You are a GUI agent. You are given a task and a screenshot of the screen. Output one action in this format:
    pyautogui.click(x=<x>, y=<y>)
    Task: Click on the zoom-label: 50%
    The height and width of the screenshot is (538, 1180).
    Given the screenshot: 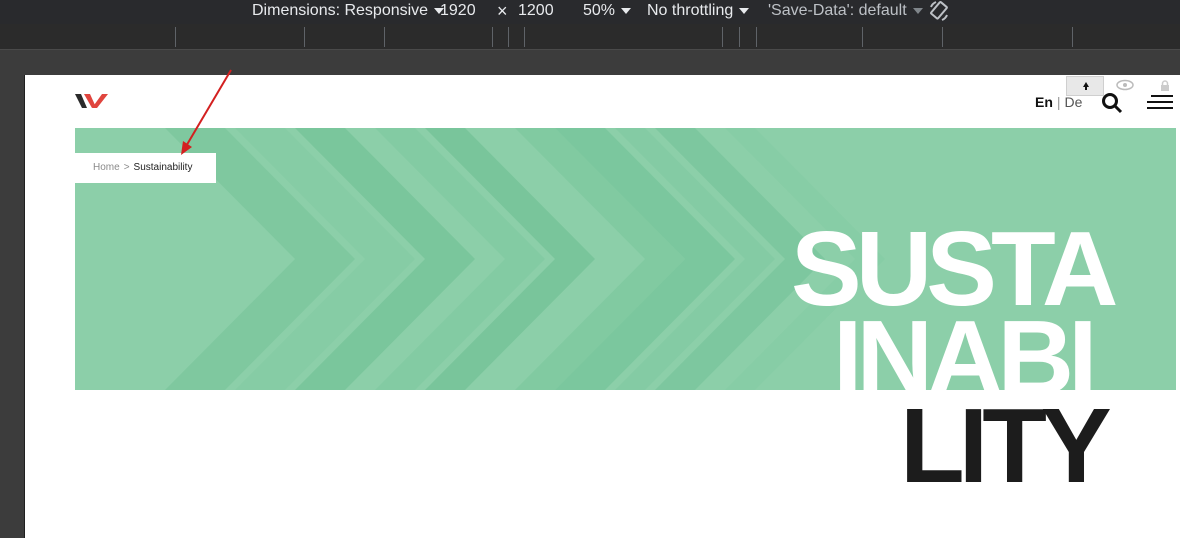 What is the action you would take?
    pyautogui.click(x=599, y=10)
    